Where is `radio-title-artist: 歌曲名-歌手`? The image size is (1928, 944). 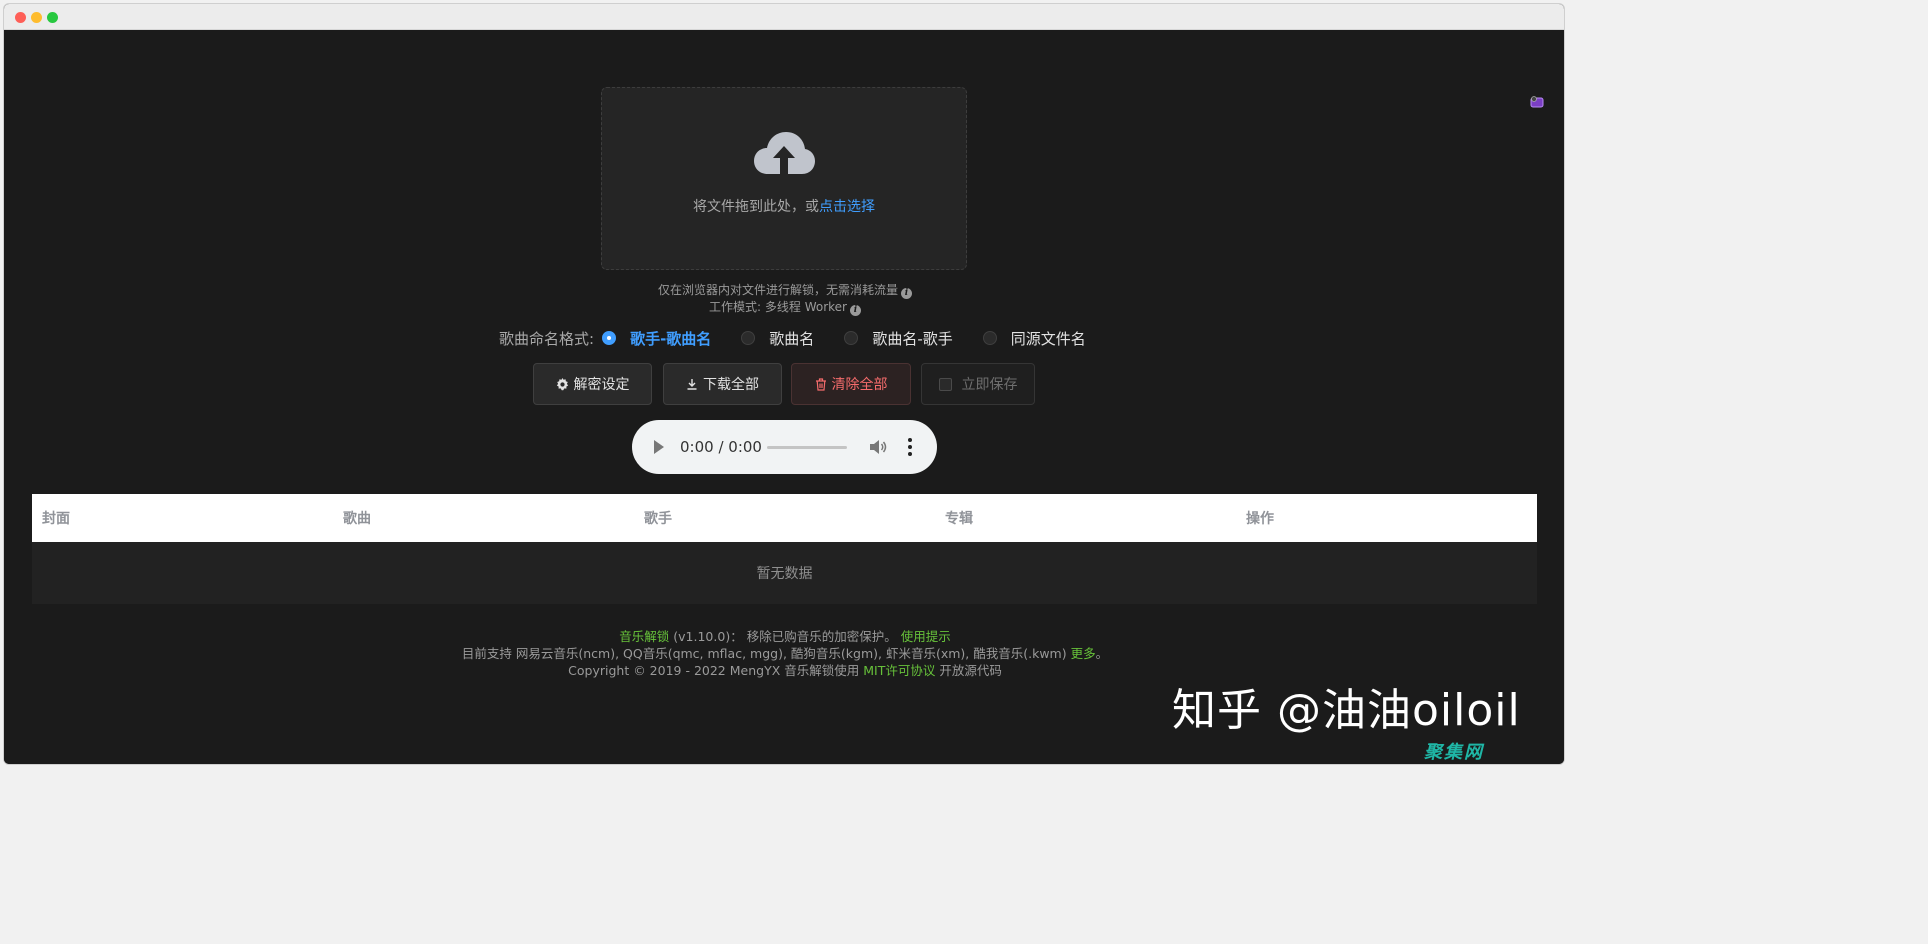
radio-title-artist: 歌曲名-歌手 is located at coordinates (898, 338).